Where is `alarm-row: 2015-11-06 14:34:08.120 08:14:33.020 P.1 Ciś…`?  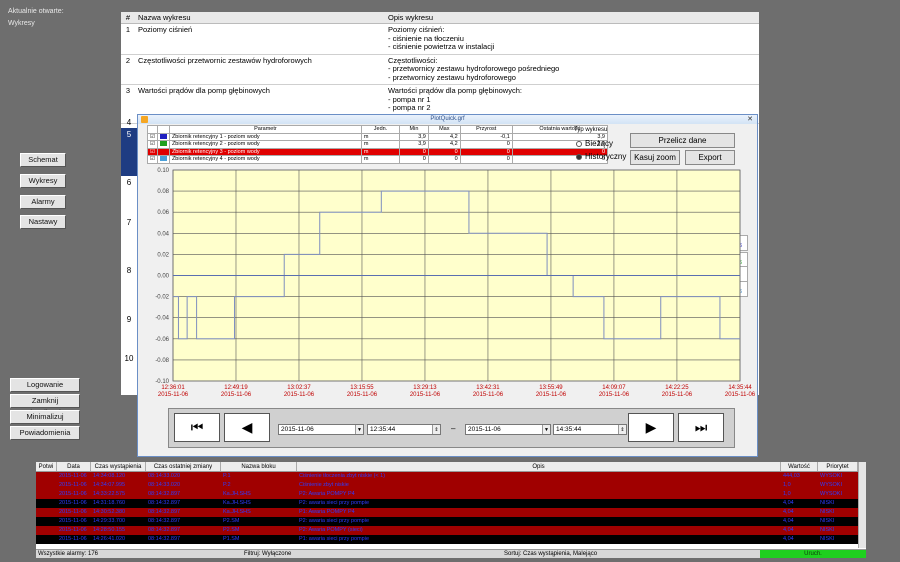 alarm-row: 2015-11-06 14:34:08.120 08:14:33.020 P.1 Ciś… is located at coordinates (451, 476).